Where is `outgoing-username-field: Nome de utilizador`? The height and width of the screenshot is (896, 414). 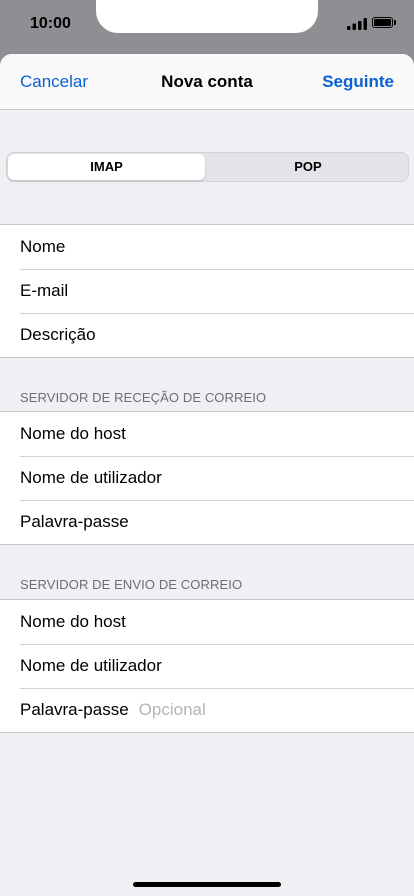
outgoing-username-field: Nome de utilizador is located at coordinates (207, 666).